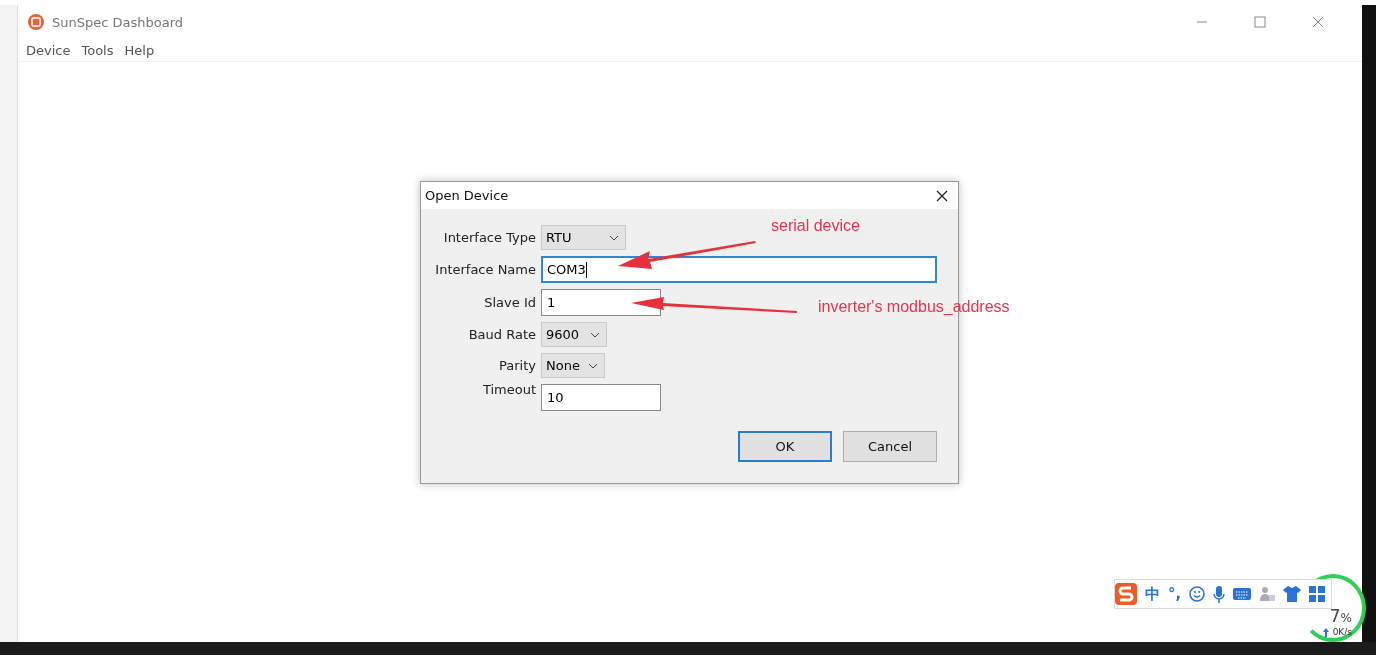 The width and height of the screenshot is (1376, 655). I want to click on input-field: 10, so click(601, 397).